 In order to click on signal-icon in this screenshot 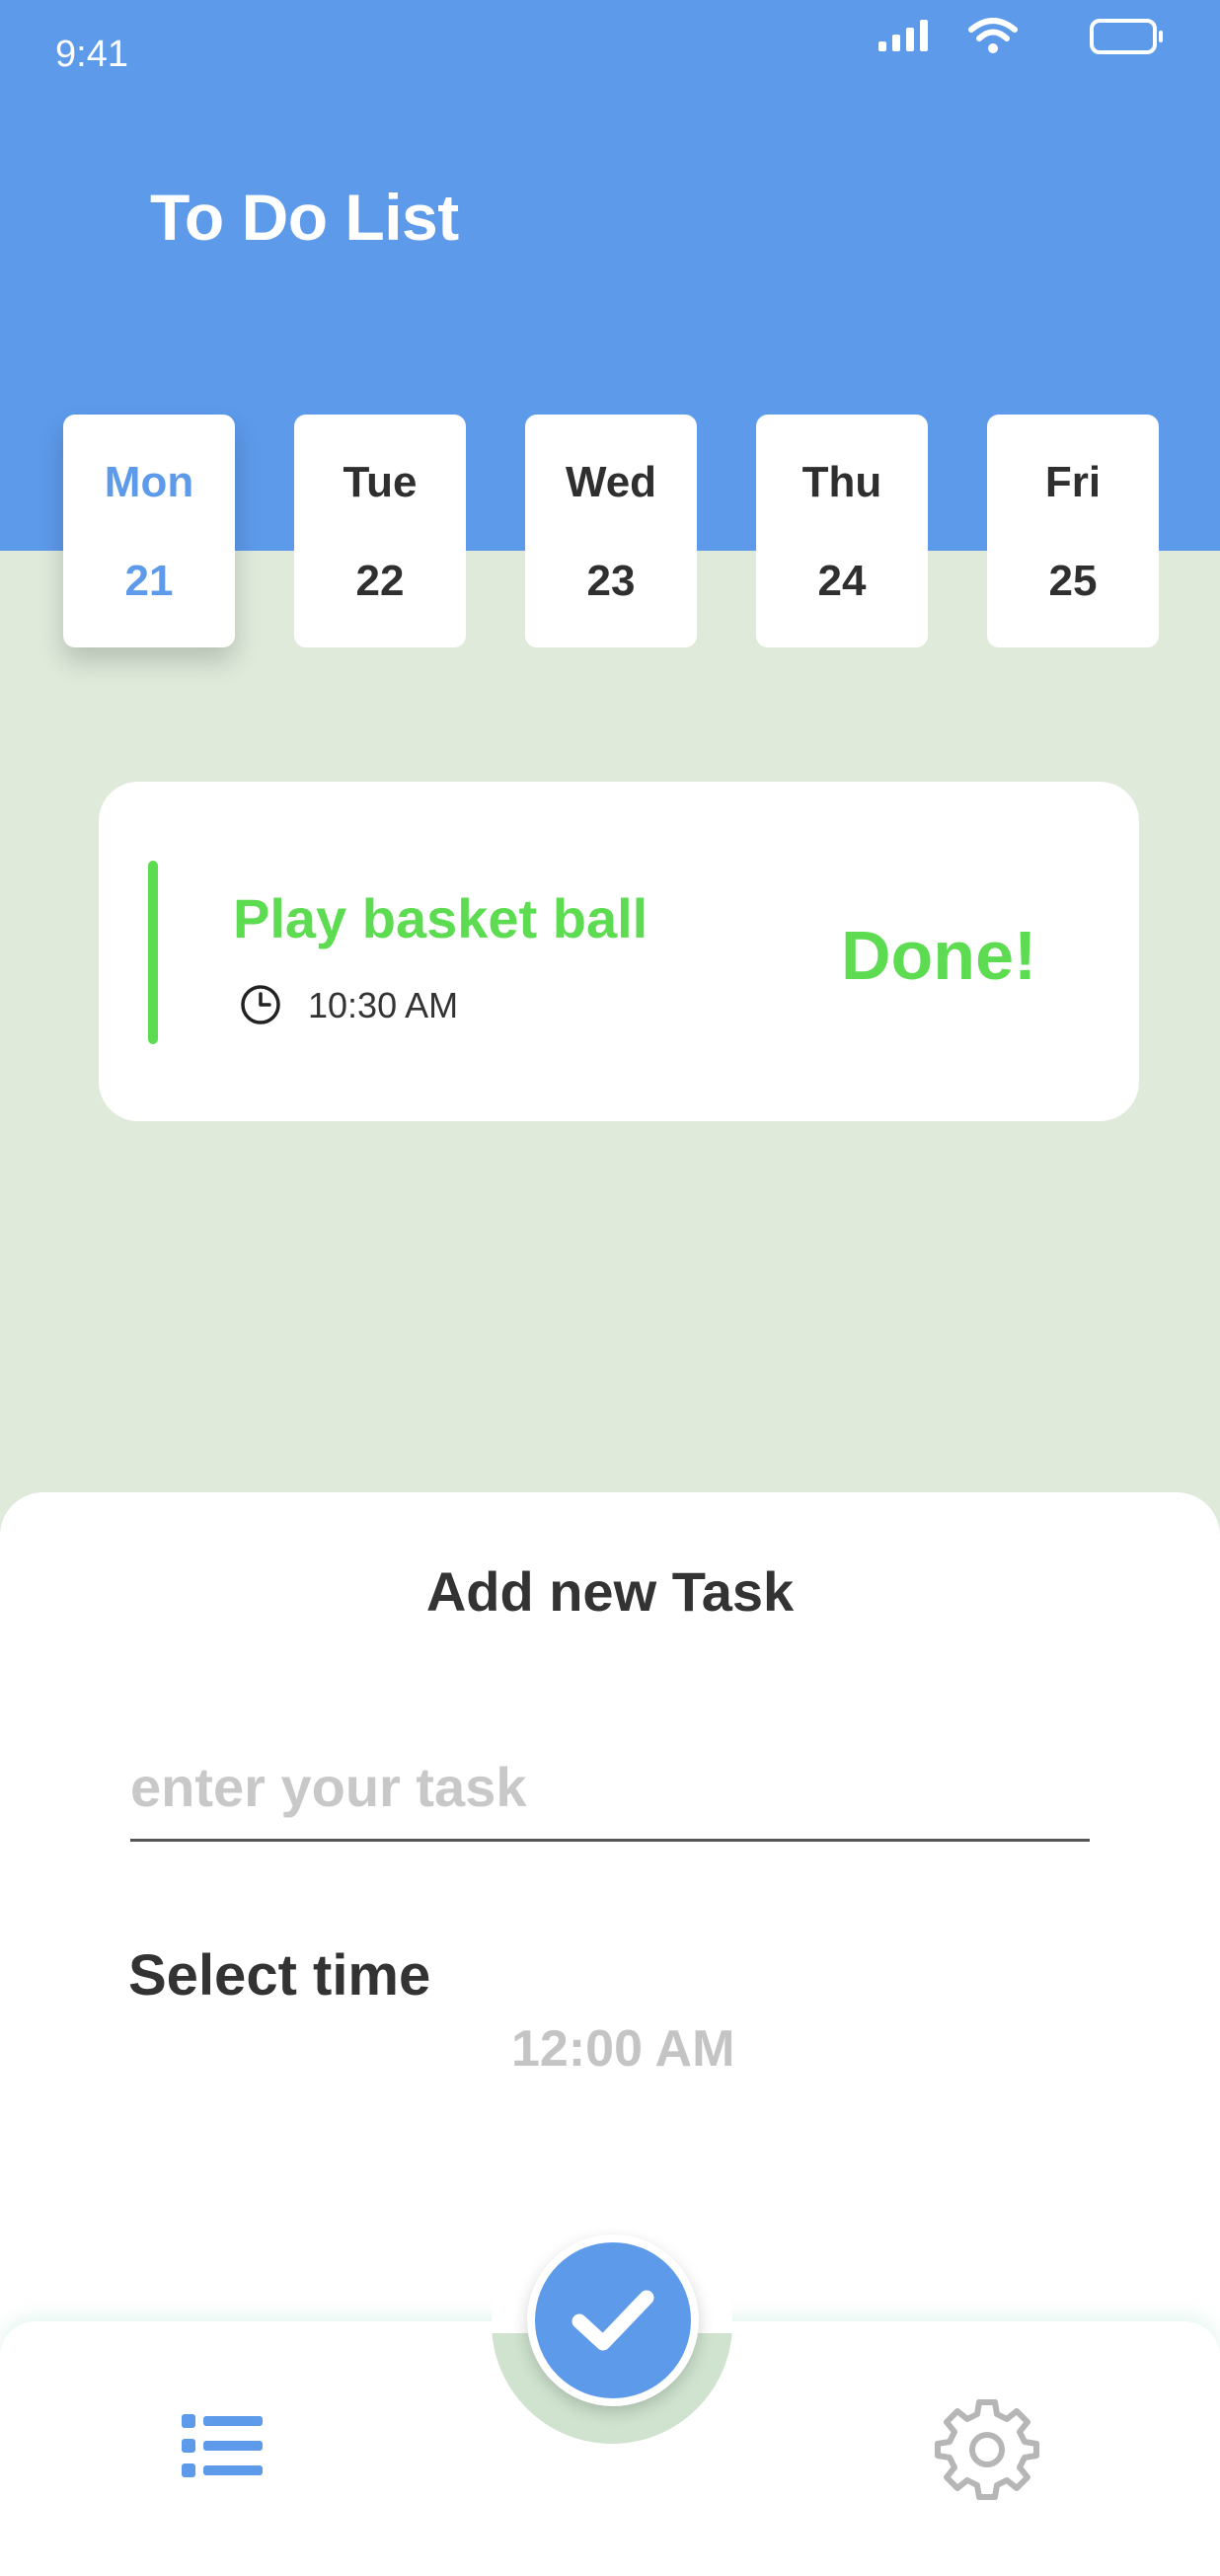, I will do `click(903, 35)`.